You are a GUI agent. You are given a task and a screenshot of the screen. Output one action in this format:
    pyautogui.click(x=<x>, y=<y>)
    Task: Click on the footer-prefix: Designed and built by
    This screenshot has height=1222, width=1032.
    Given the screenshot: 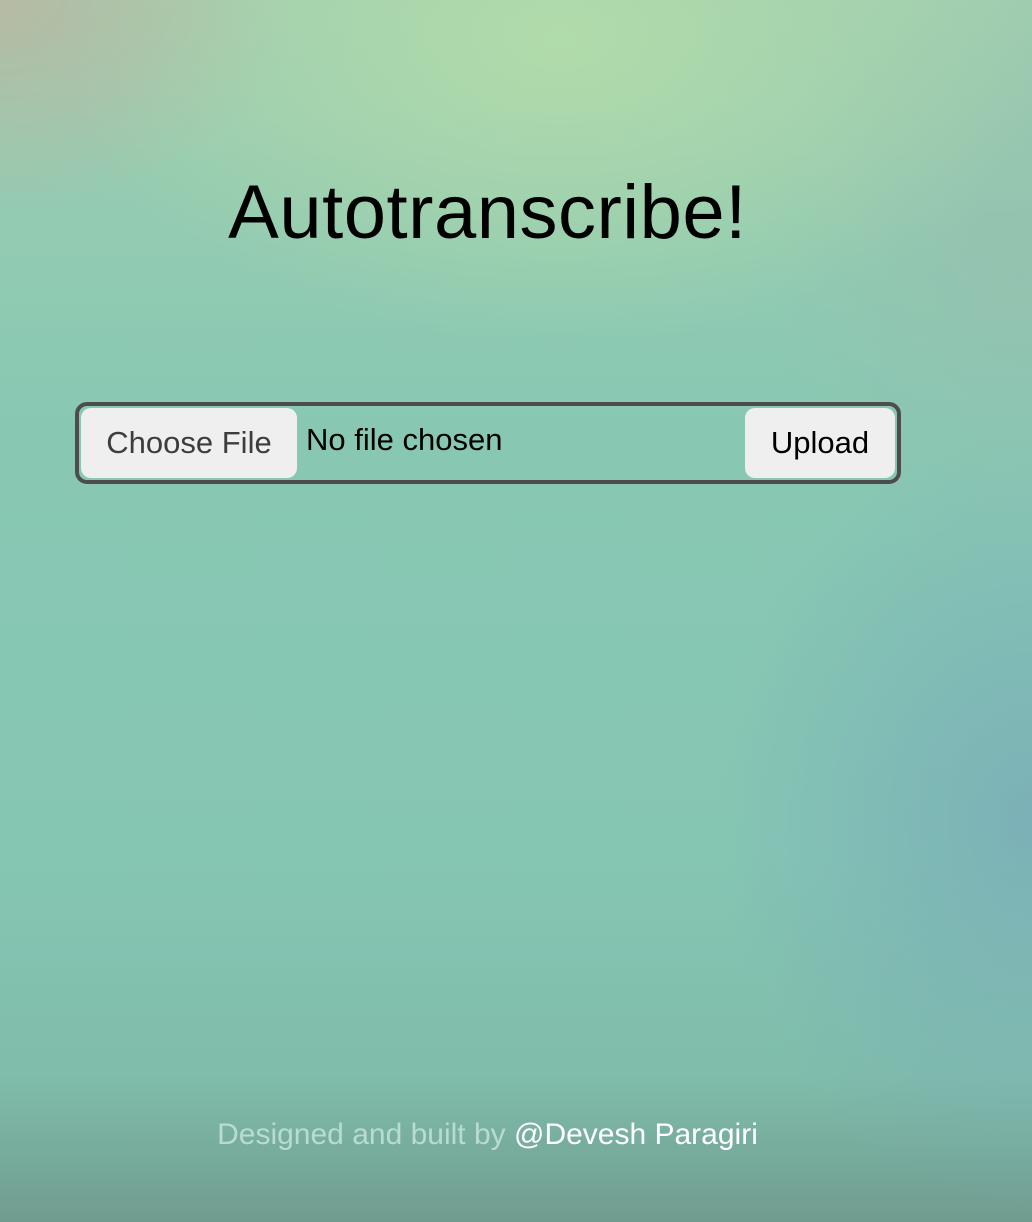 What is the action you would take?
    pyautogui.click(x=365, y=1134)
    